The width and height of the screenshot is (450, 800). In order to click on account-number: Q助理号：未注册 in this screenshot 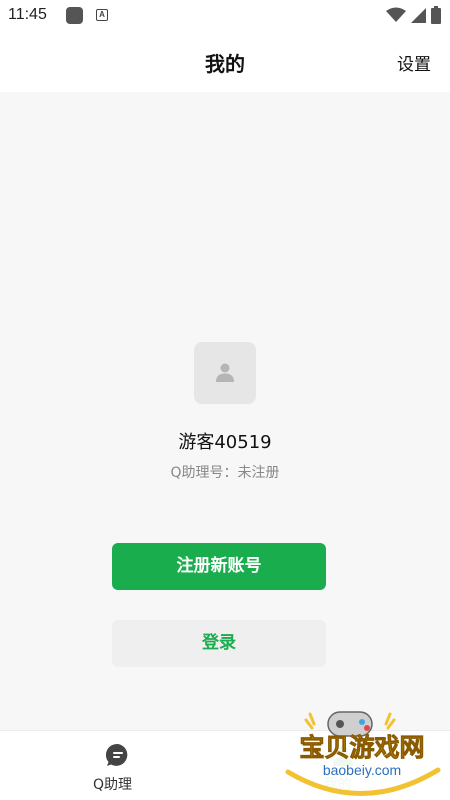, I will do `click(225, 473)`.